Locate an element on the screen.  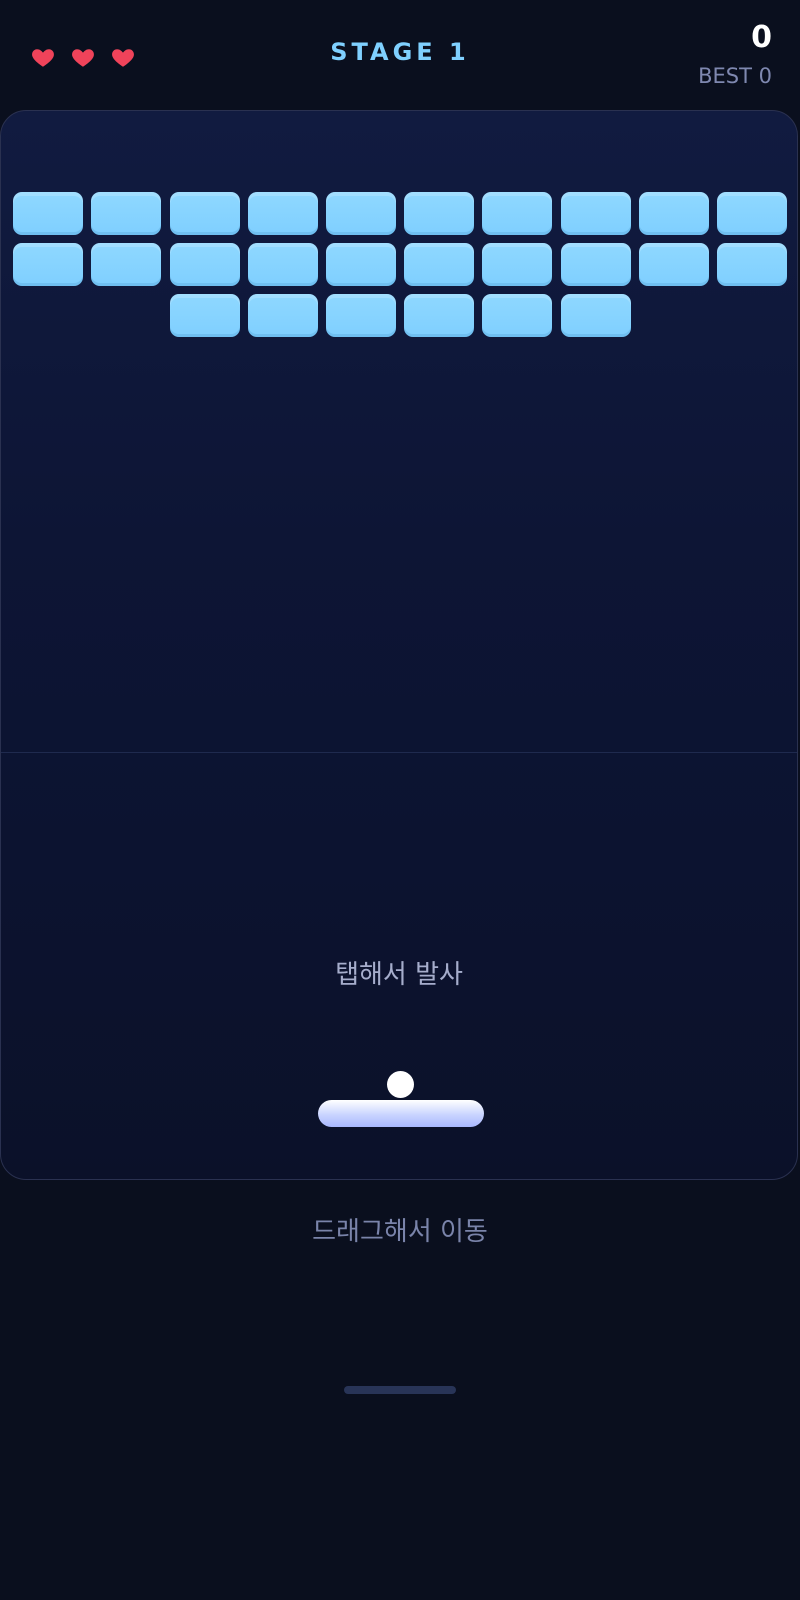
stage-label: STAGE 1 is located at coordinates (400, 52).